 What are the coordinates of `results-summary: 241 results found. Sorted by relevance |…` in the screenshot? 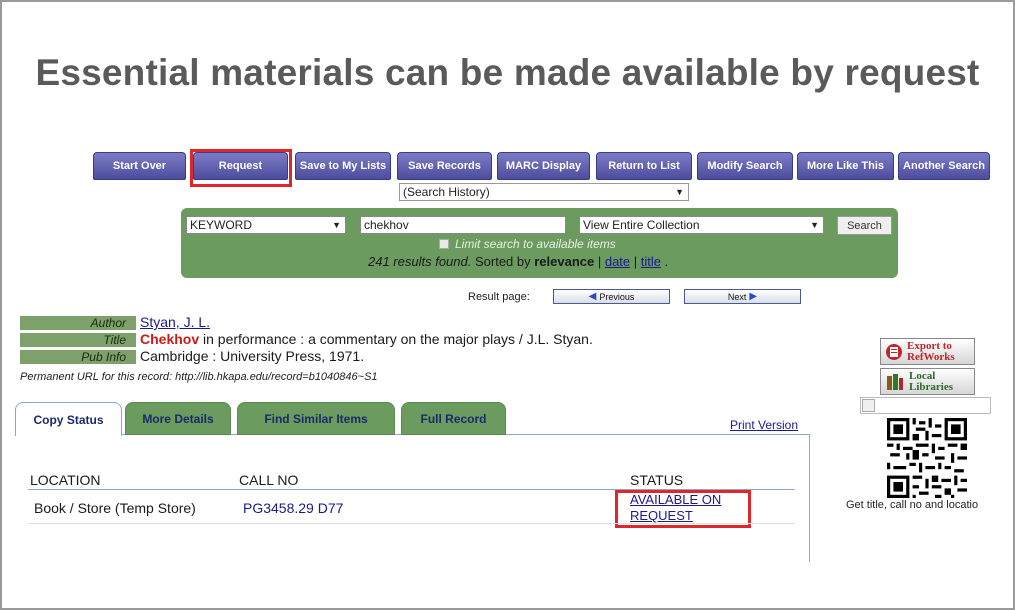 It's located at (518, 261).